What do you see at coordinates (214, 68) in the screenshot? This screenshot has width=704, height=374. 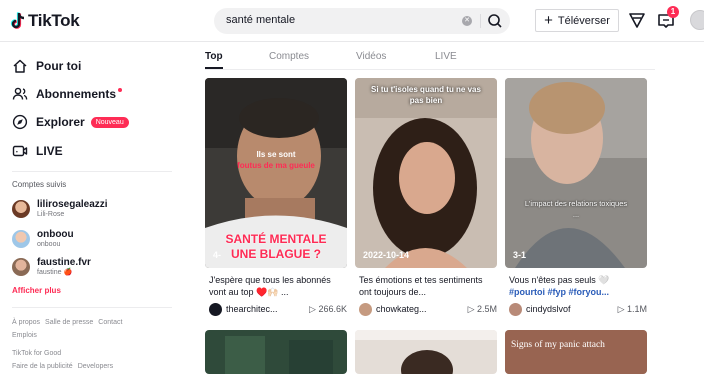 I see `active-tab-indicator` at bounding box center [214, 68].